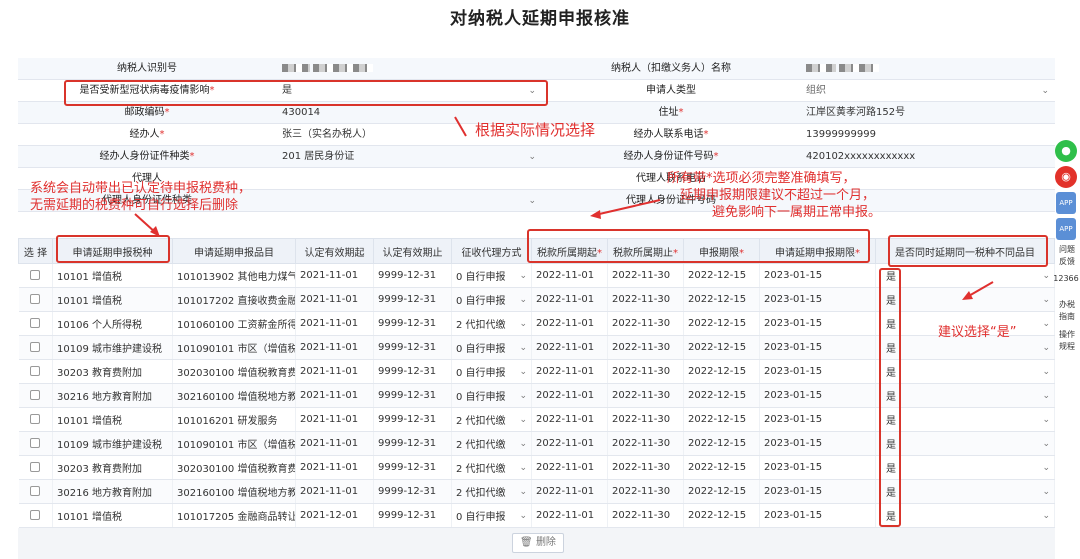 The height and width of the screenshot is (559, 1080). I want to click on handler-phone-input: 13999999999, so click(927, 134).